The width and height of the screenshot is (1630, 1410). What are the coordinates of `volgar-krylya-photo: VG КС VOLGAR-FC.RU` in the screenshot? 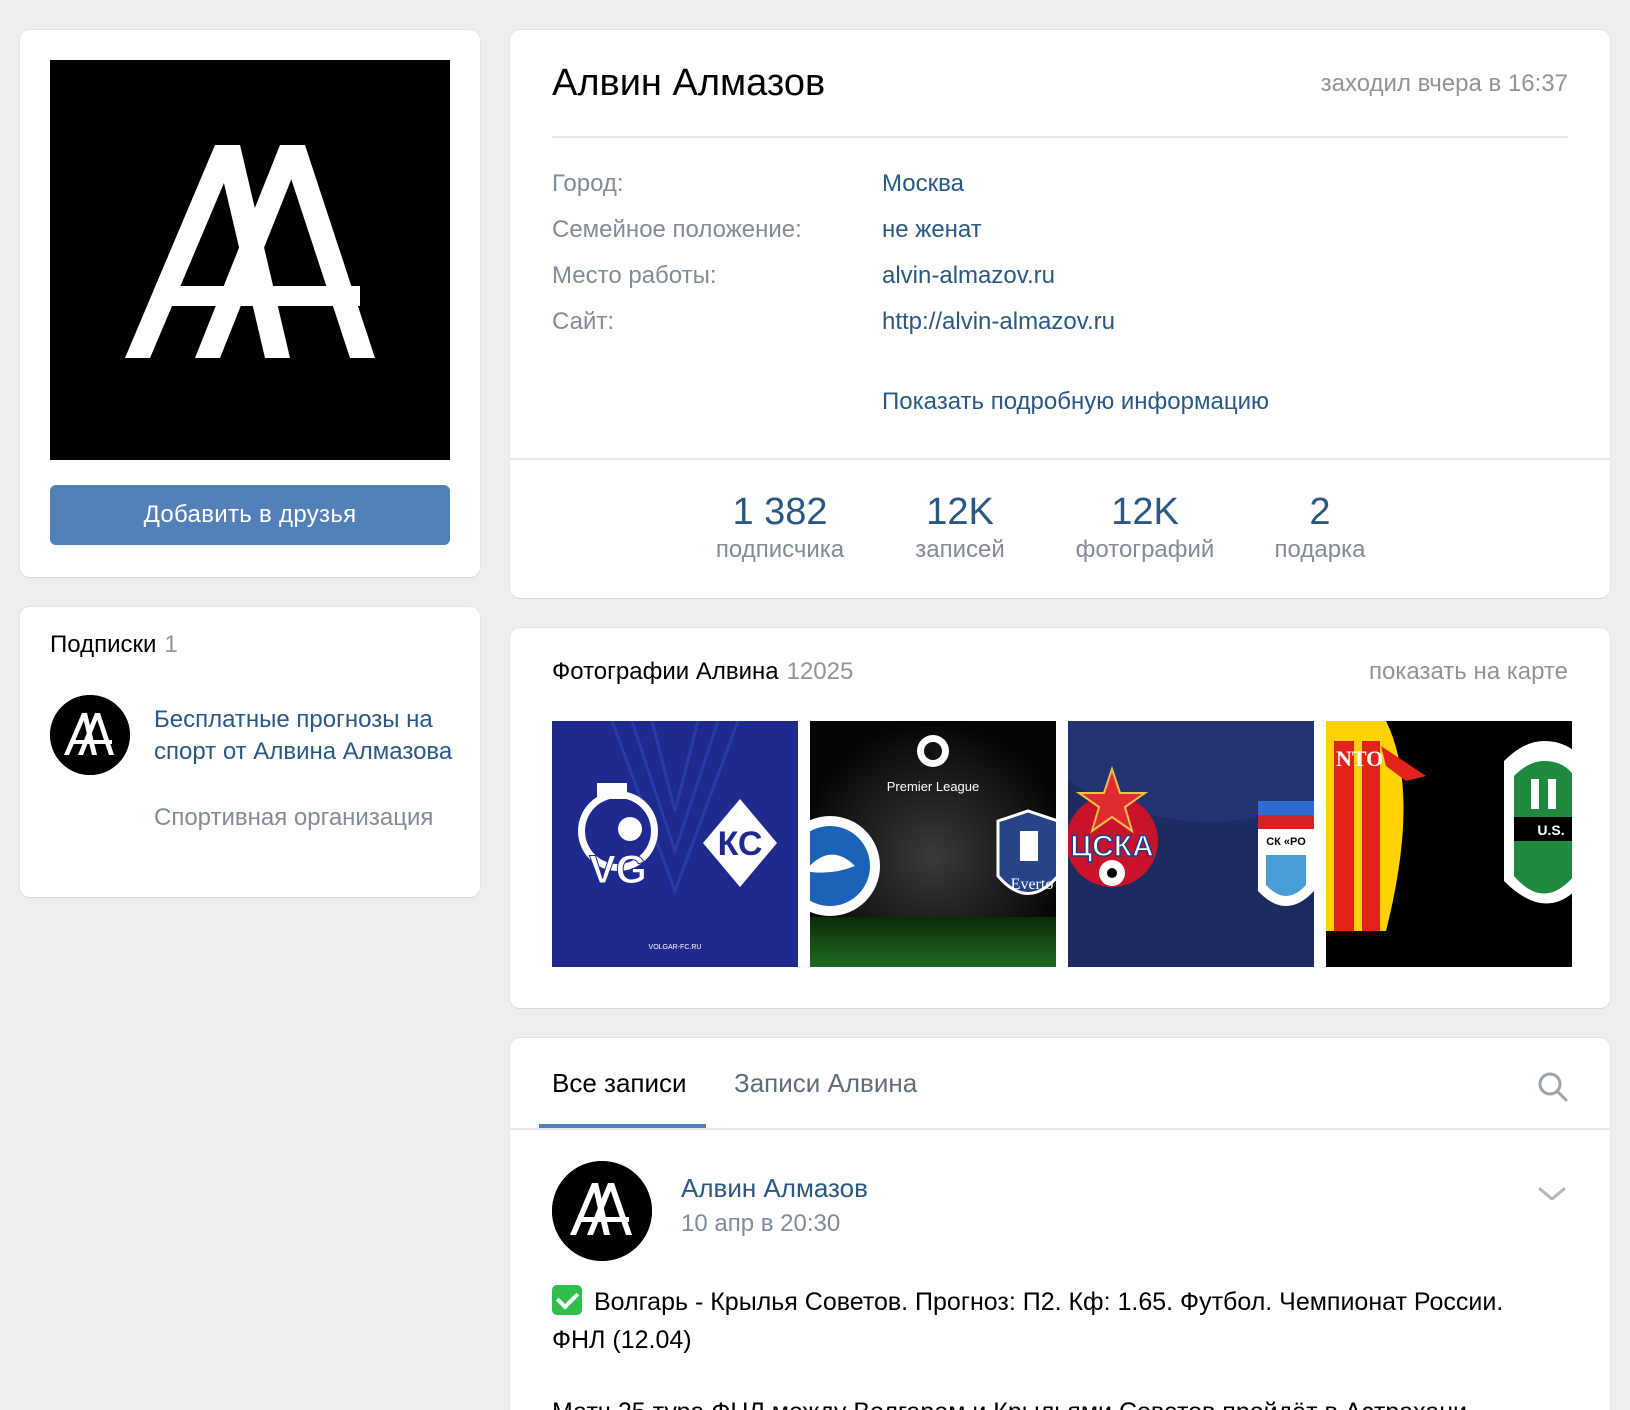 It's located at (675, 844).